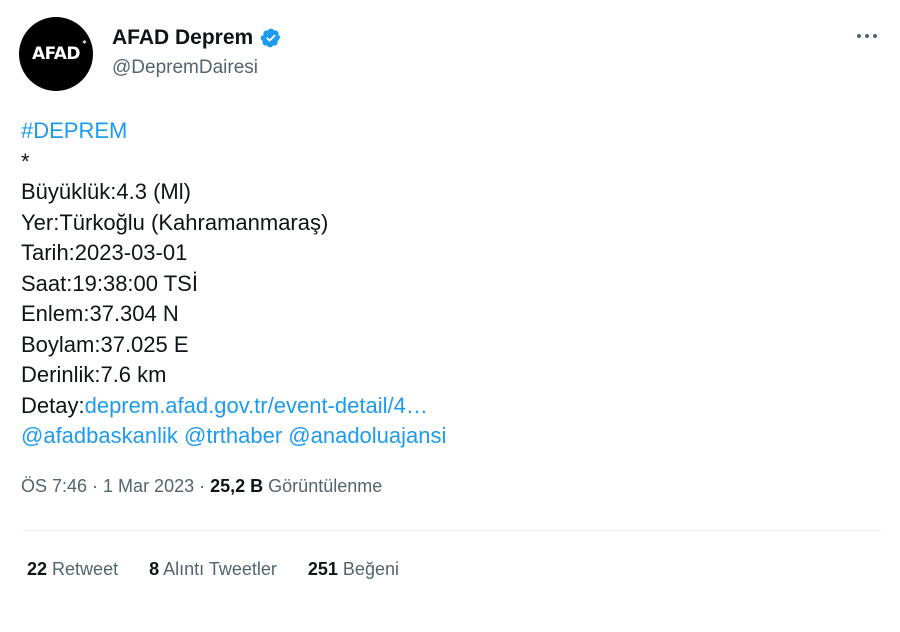  I want to click on mention-link: @trthaber, so click(233, 435).